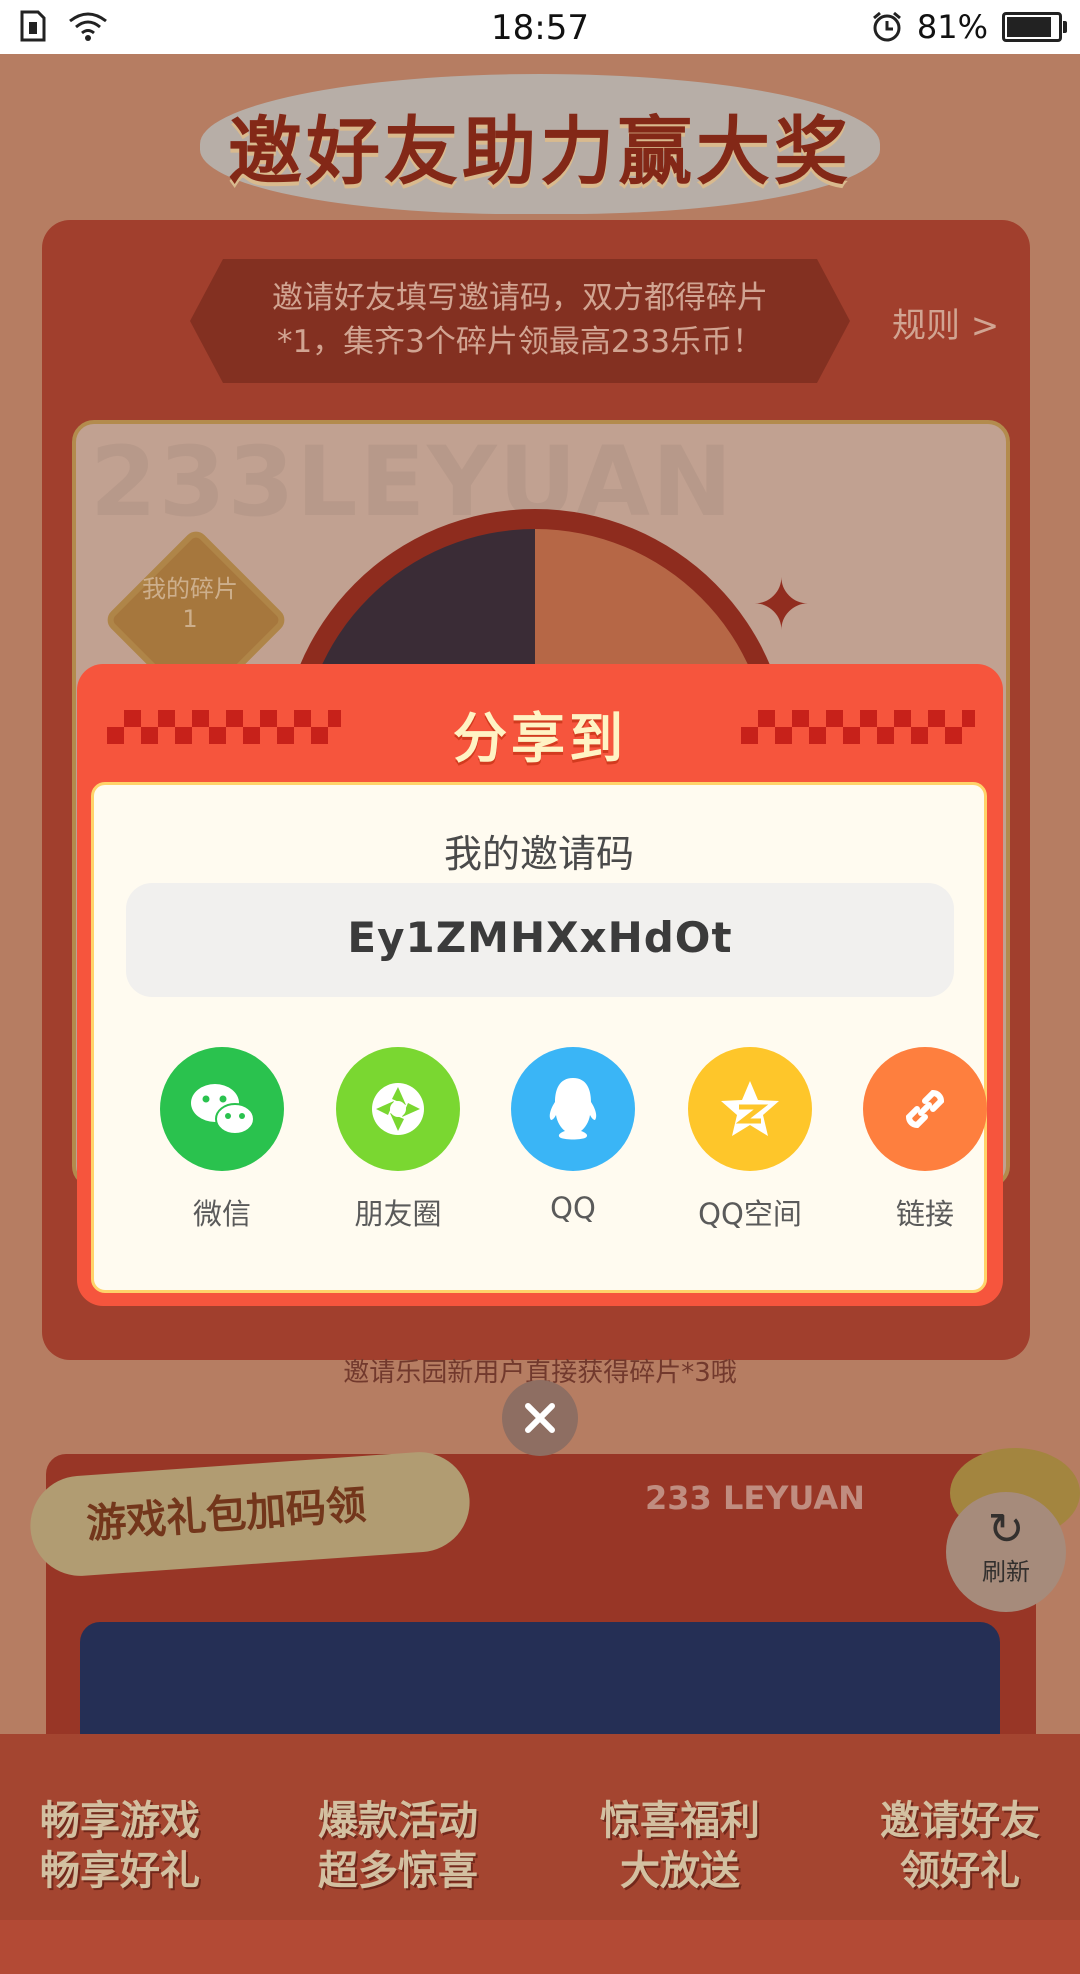 The image size is (1080, 1974). What do you see at coordinates (1029, 27) in the screenshot?
I see `battery-level` at bounding box center [1029, 27].